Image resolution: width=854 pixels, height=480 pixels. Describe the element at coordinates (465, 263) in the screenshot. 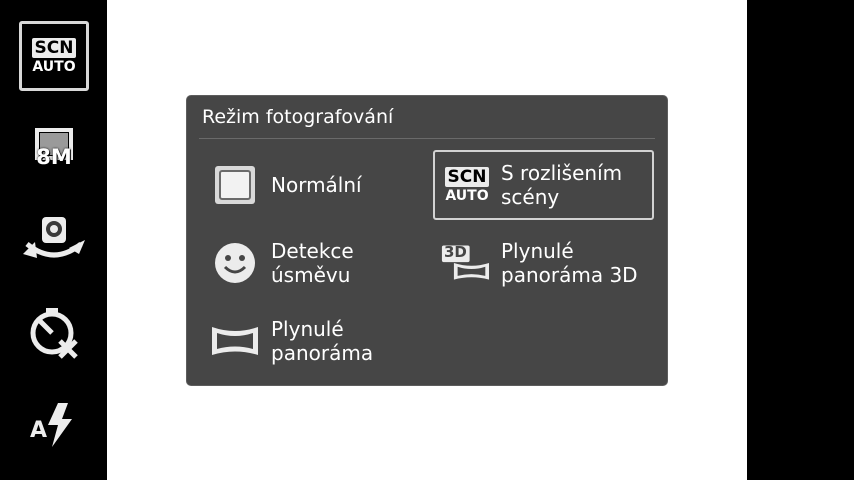

I see `panorama-3d-icon: 3D` at that location.